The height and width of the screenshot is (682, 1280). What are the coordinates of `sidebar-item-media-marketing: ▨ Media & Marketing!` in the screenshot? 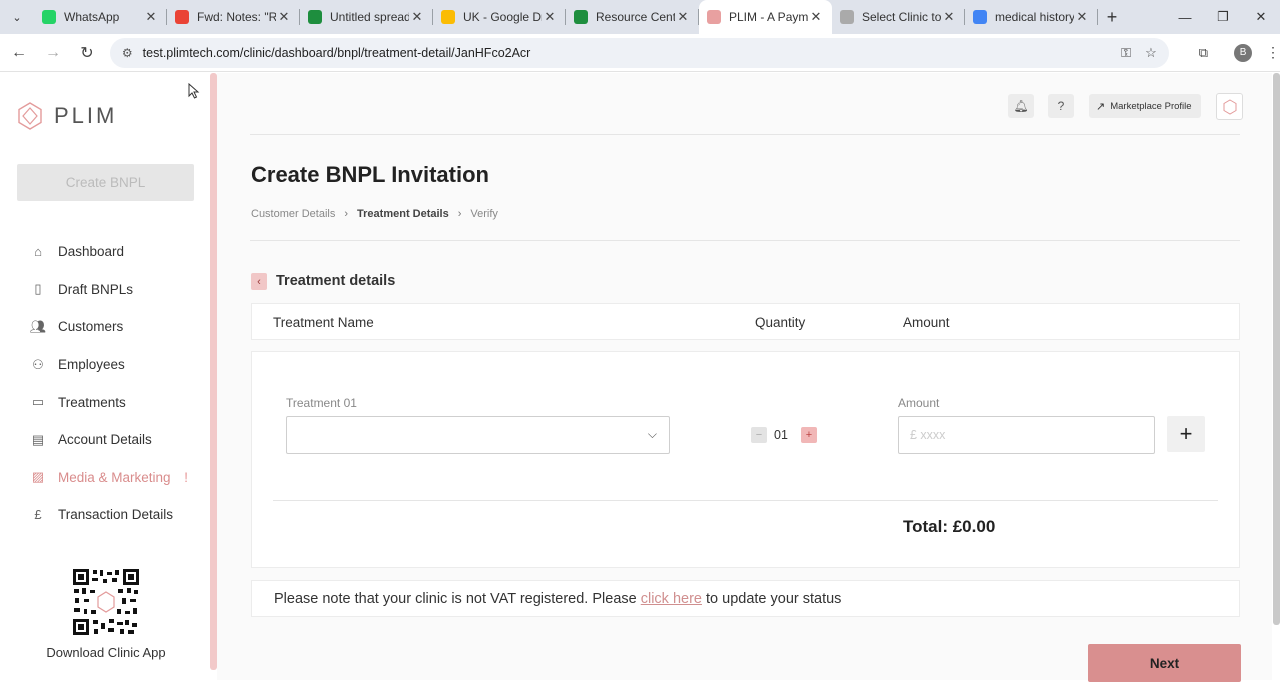 It's located at (110, 478).